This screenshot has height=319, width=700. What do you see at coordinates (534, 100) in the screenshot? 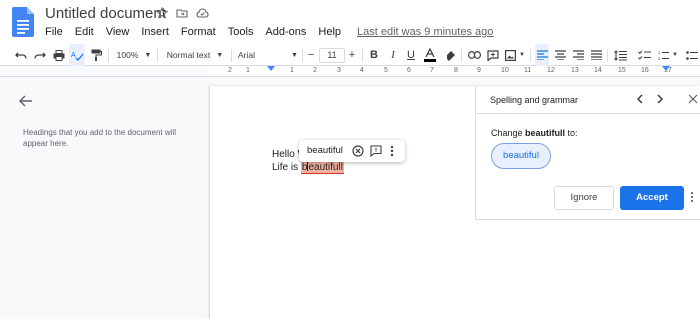
I see `panel-title: Spelling and grammar` at bounding box center [534, 100].